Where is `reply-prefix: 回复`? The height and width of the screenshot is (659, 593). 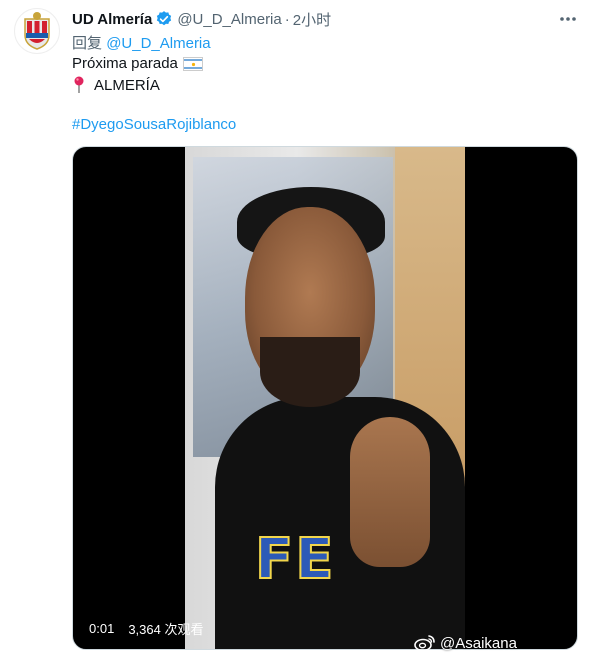 reply-prefix: 回复 is located at coordinates (87, 43).